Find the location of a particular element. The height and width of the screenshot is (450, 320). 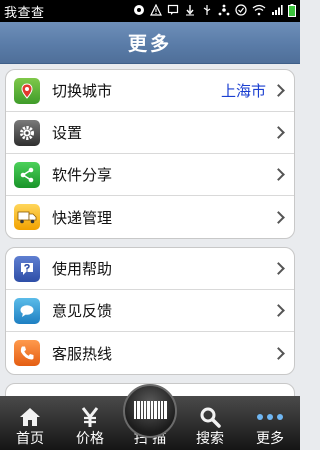

alert-icon is located at coordinates (156, 10).